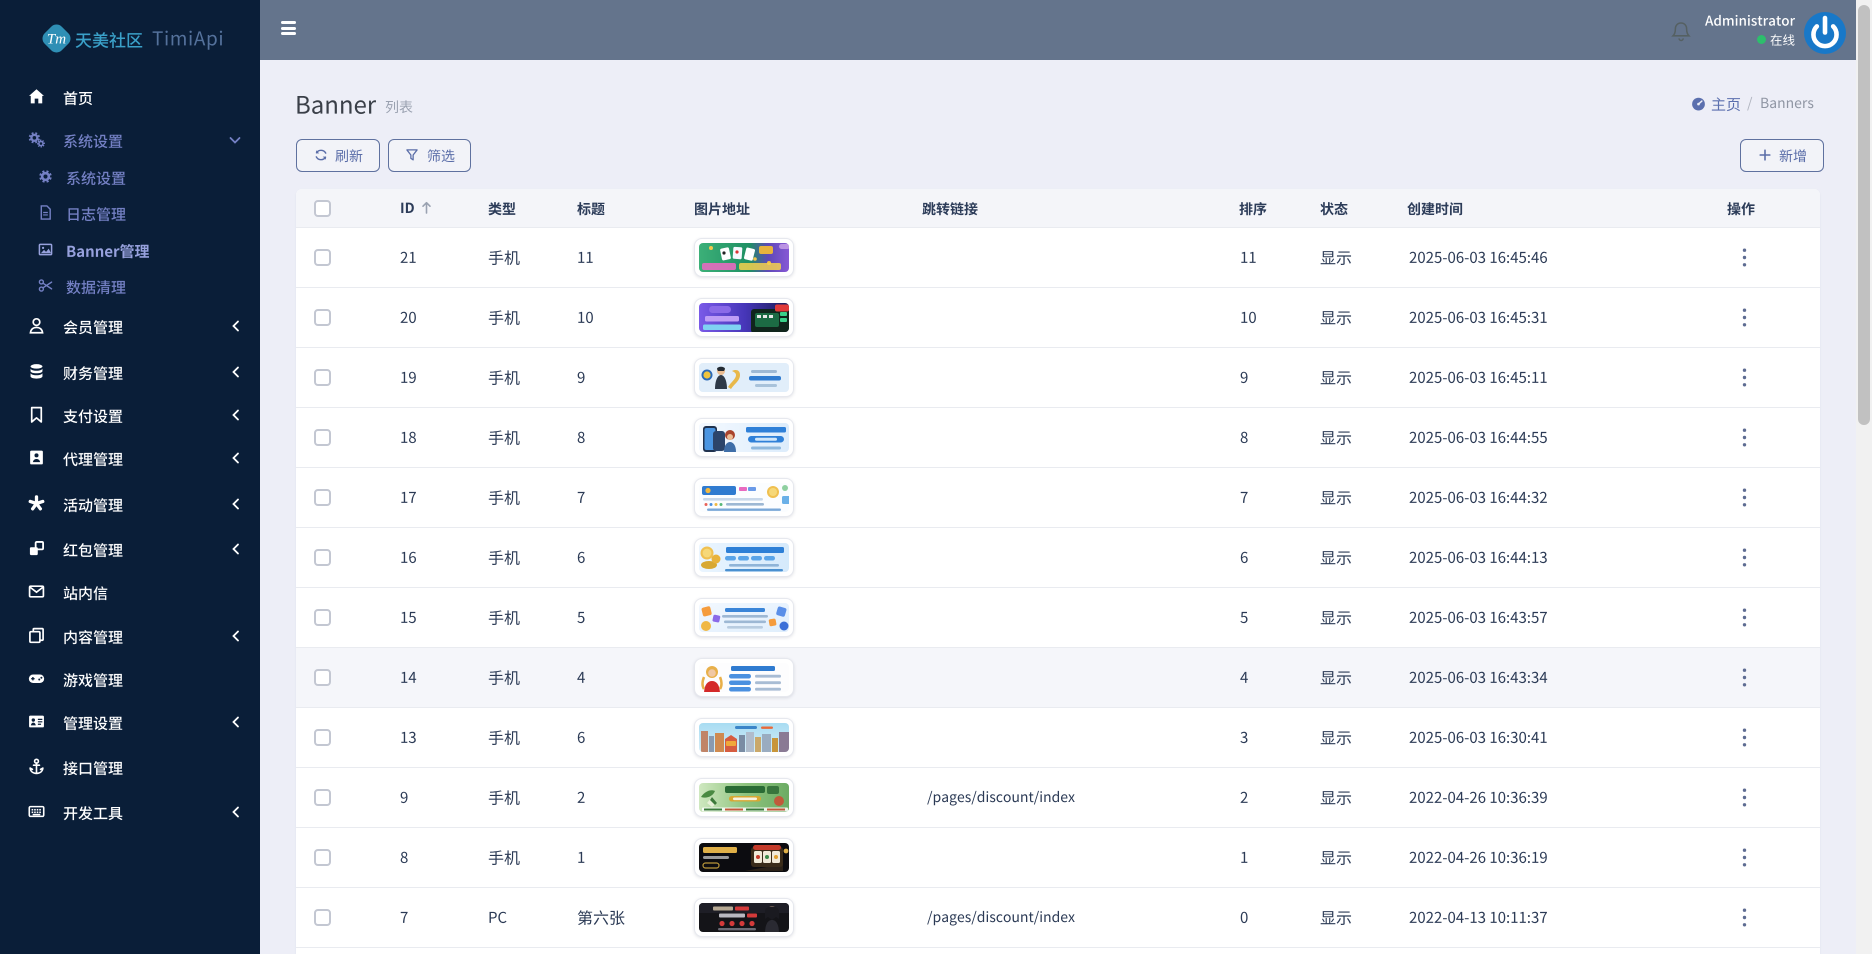 The width and height of the screenshot is (1872, 954). Describe the element at coordinates (56, 40) in the screenshot. I see `svg-text: Tm` at that location.